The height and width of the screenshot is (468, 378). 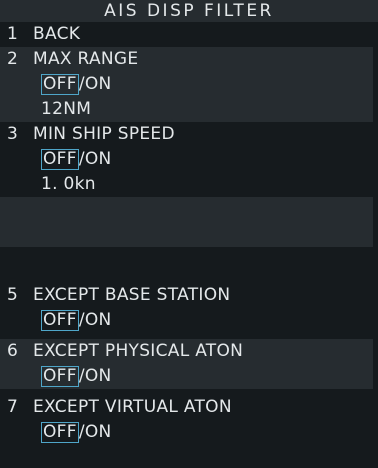 I want to click on menu-item-except-base-station: 5 EXCEPT BASE STATION, so click(x=186, y=295).